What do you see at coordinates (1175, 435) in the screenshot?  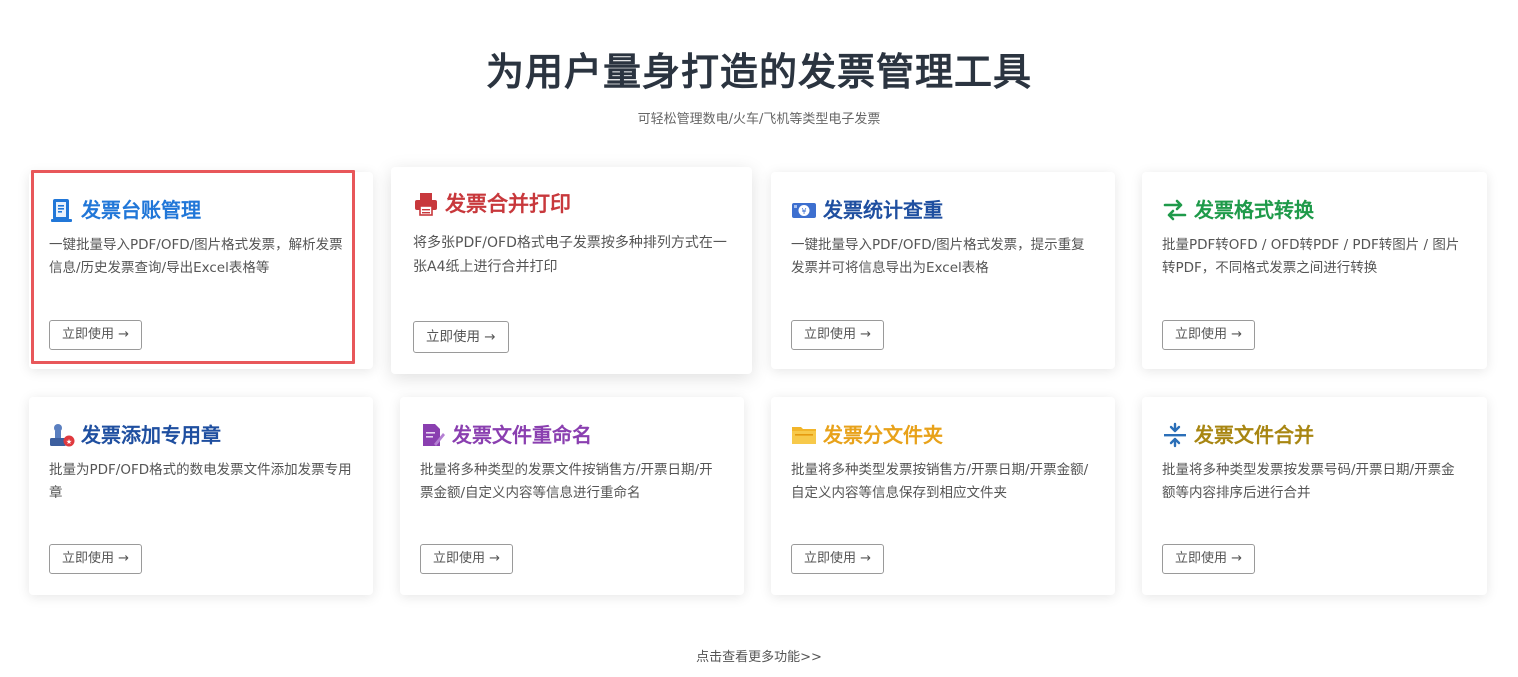 I see `merge-icon` at bounding box center [1175, 435].